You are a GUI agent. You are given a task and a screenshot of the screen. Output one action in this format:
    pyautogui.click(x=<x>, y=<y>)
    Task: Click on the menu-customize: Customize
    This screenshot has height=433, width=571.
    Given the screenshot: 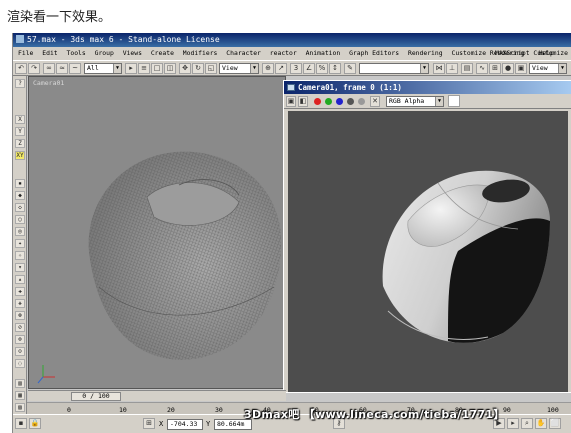 What is the action you would take?
    pyautogui.click(x=468, y=53)
    